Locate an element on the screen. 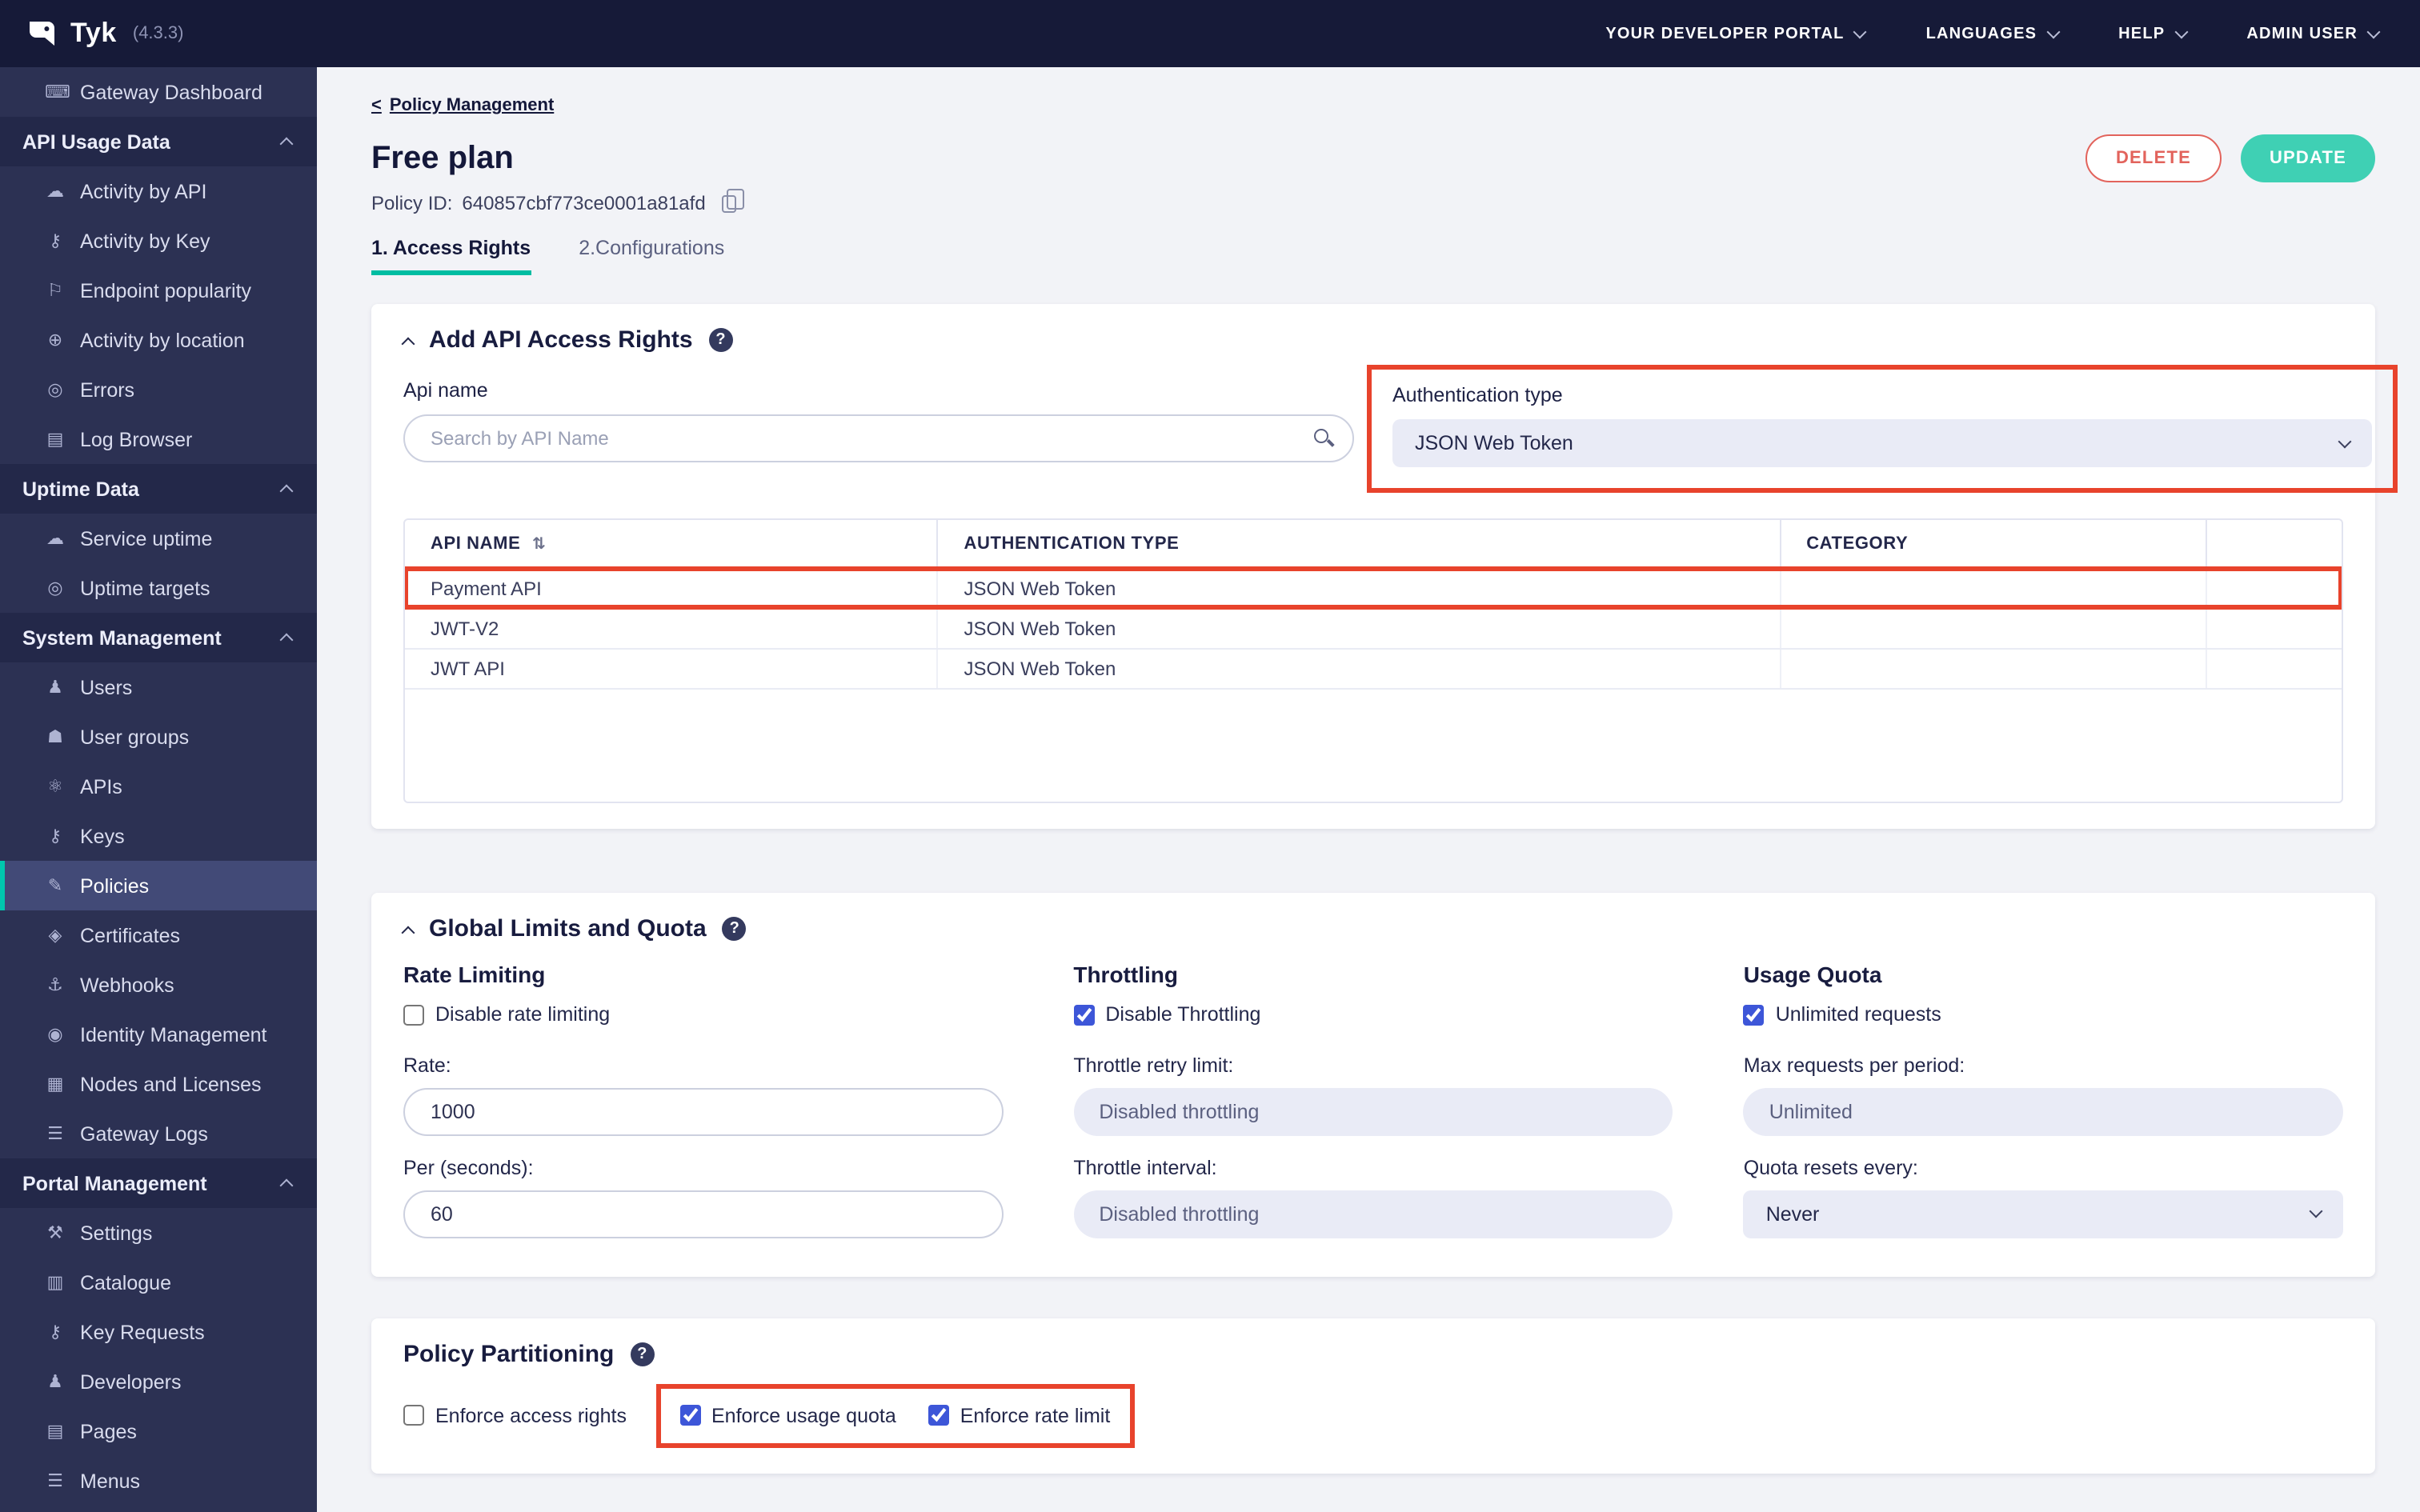 This screenshot has height=1512, width=2420. menu-languages: LANGUAGES is located at coordinates (1993, 33).